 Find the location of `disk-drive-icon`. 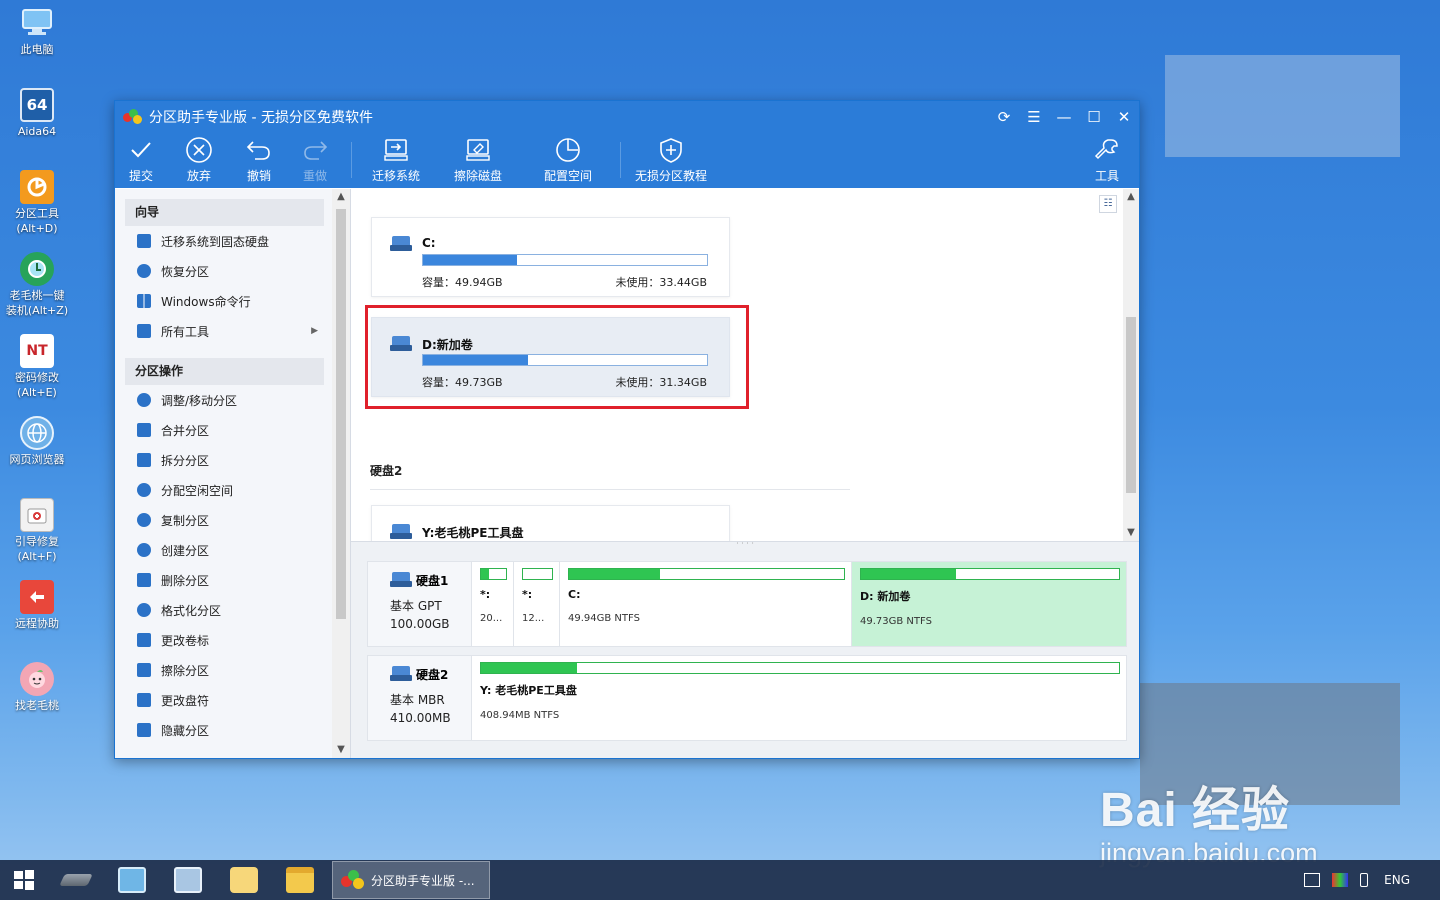

disk-drive-icon is located at coordinates (76, 880).